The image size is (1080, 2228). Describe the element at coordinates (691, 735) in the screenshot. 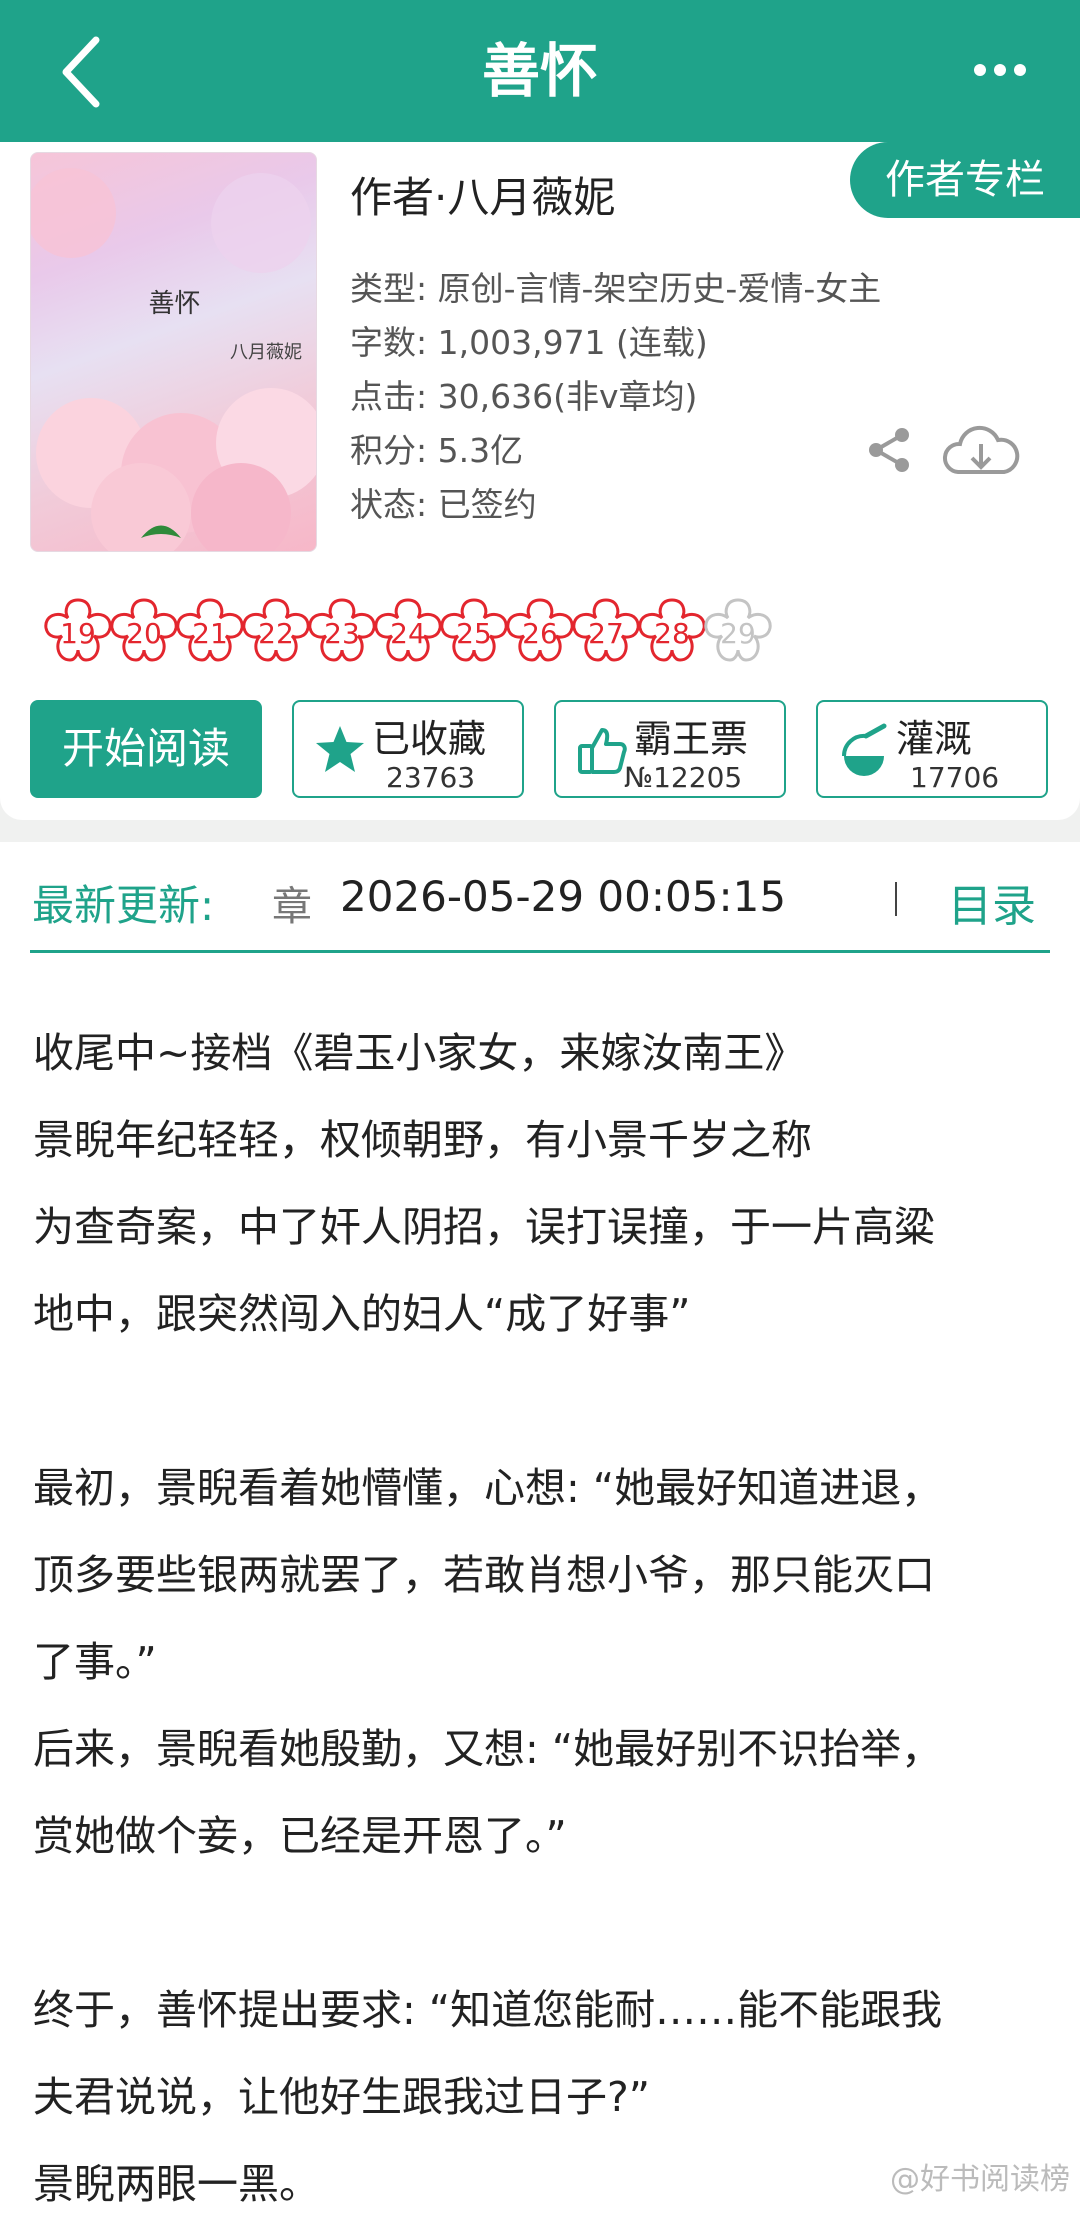

I see `ticket-label: 霸王票` at that location.